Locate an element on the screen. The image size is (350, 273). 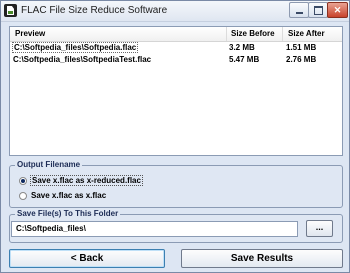
maximize-button is located at coordinates (318, 10).